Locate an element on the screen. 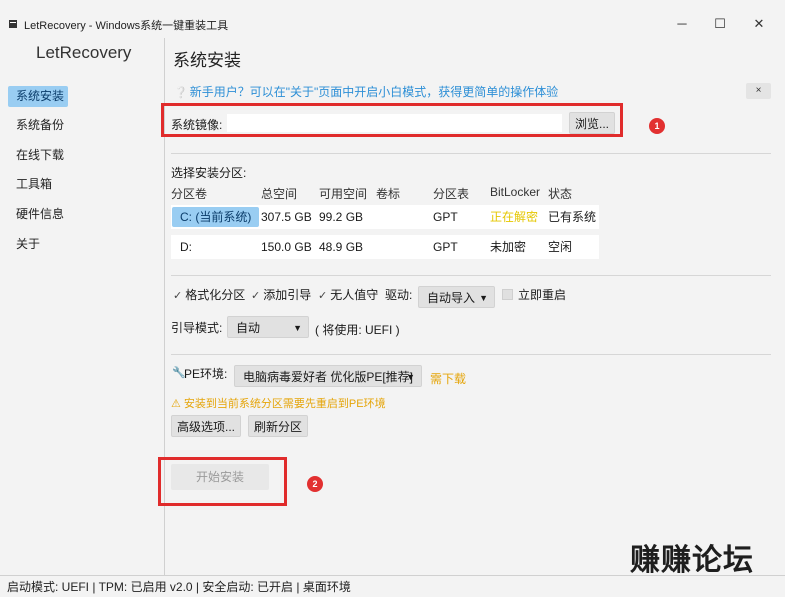 The width and height of the screenshot is (785, 597). sidebar-item-online-download: 在线下载 is located at coordinates (38, 155).